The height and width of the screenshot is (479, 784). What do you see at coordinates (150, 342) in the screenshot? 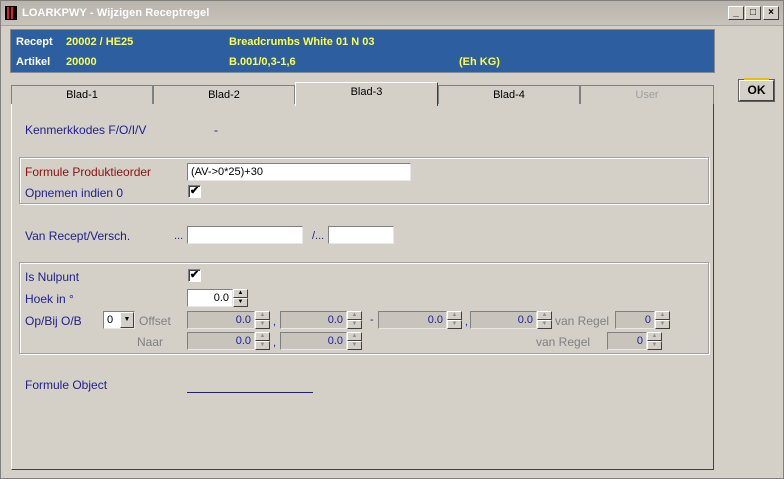
I see `naar-label: Naar` at bounding box center [150, 342].